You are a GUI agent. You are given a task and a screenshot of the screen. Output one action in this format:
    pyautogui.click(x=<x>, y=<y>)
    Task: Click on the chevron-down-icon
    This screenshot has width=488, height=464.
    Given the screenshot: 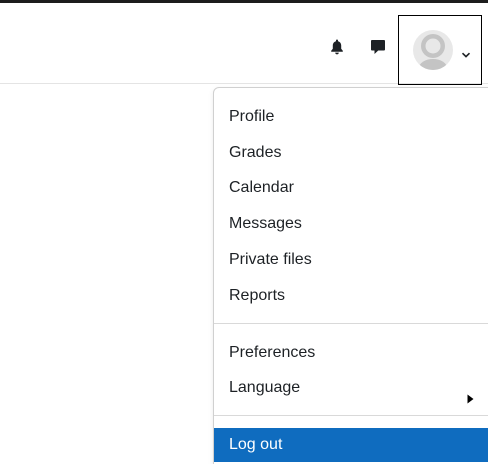 What is the action you would take?
    pyautogui.click(x=466, y=52)
    